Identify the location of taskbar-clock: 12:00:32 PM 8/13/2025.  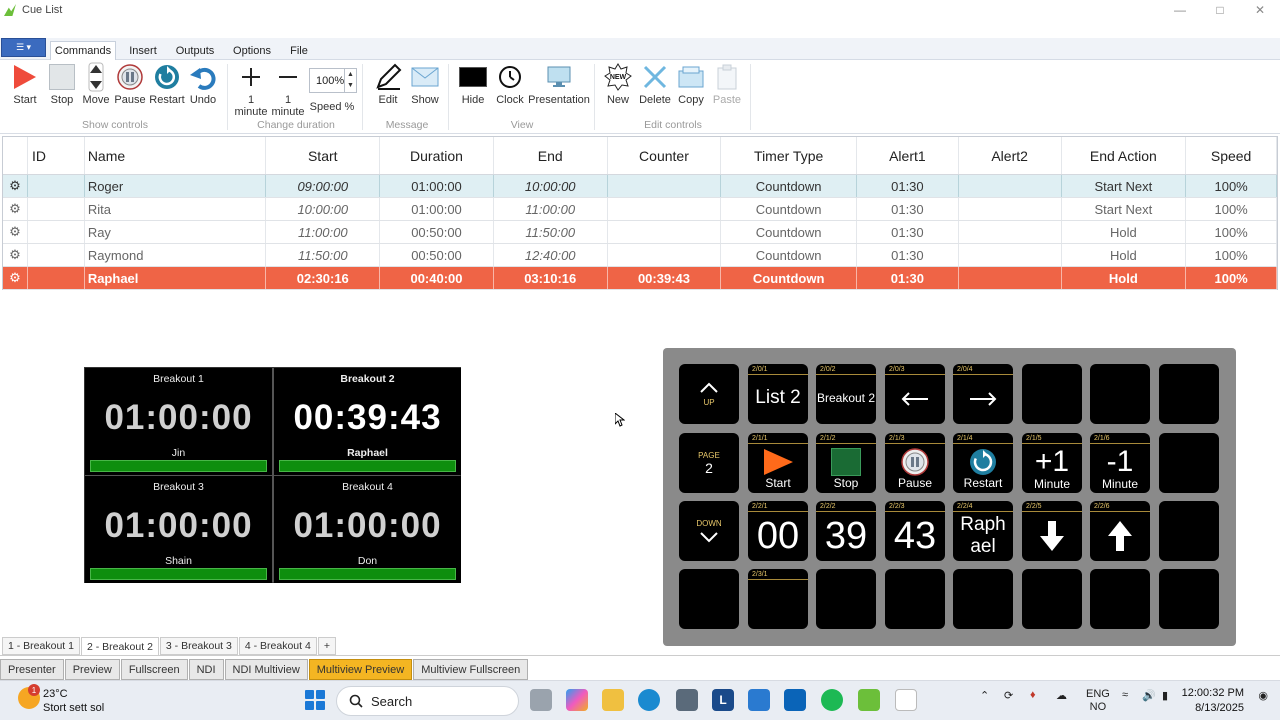
(1213, 701).